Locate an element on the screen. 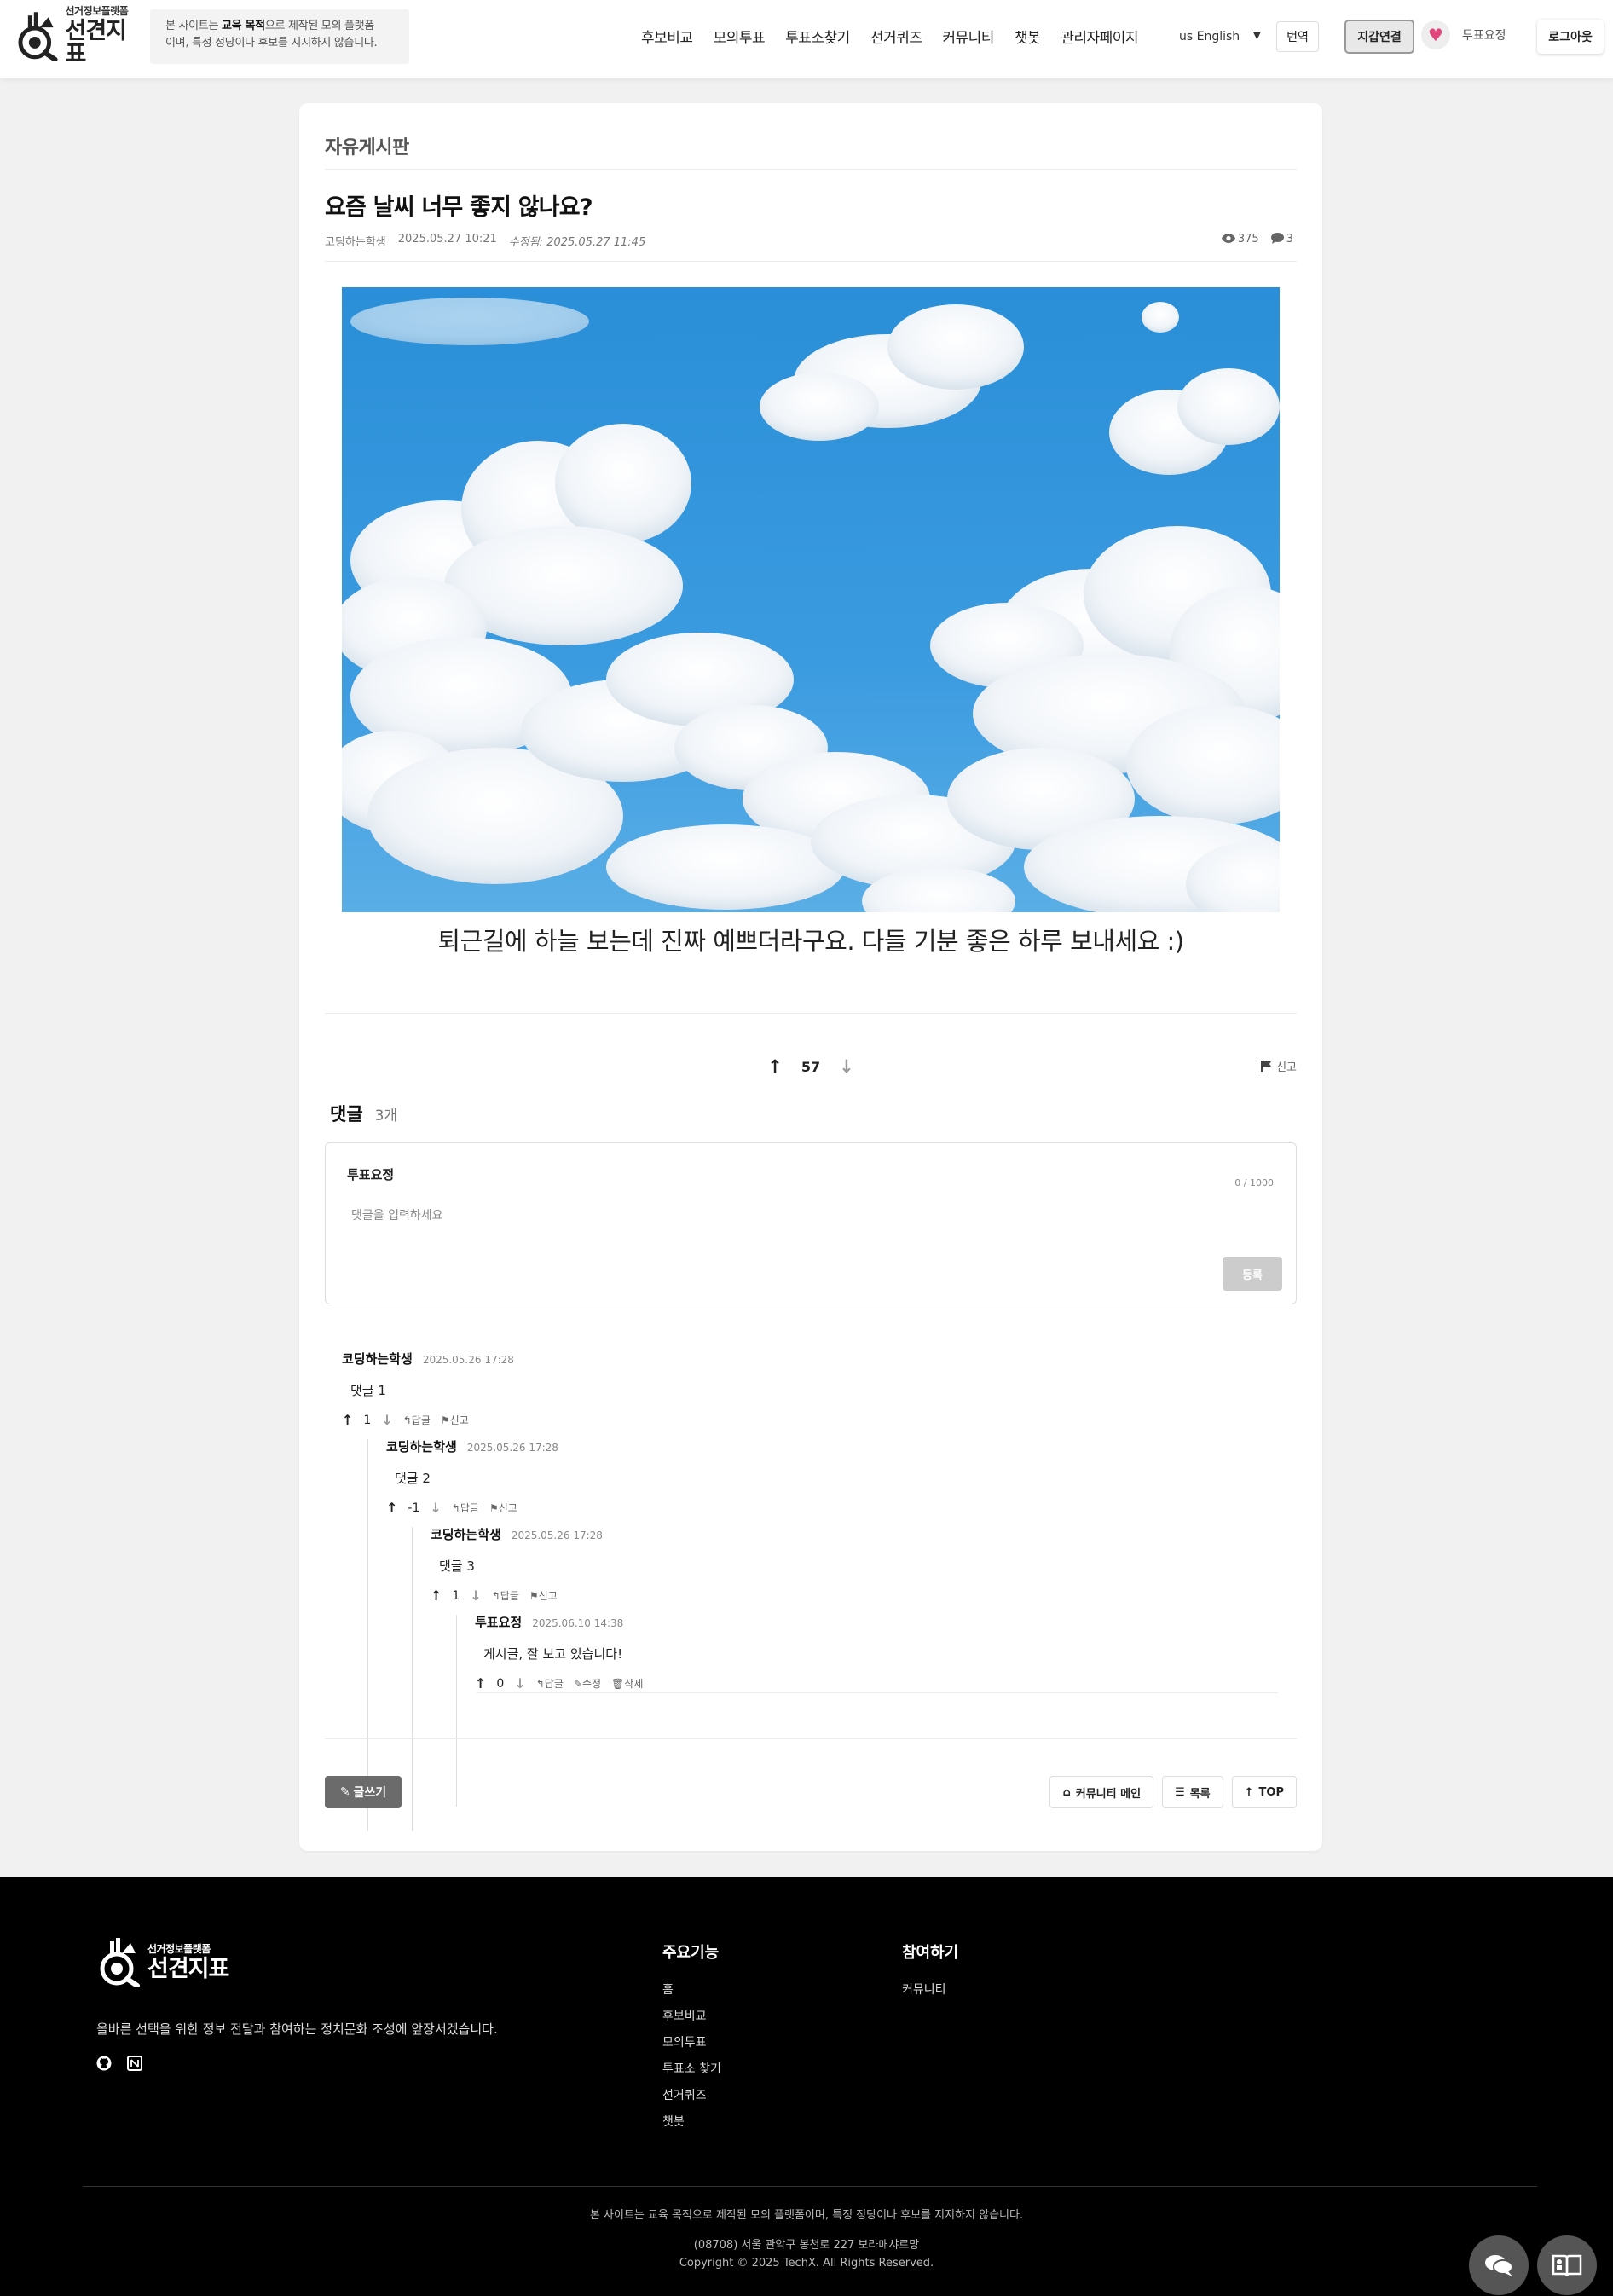  book-icon is located at coordinates (1567, 2265).